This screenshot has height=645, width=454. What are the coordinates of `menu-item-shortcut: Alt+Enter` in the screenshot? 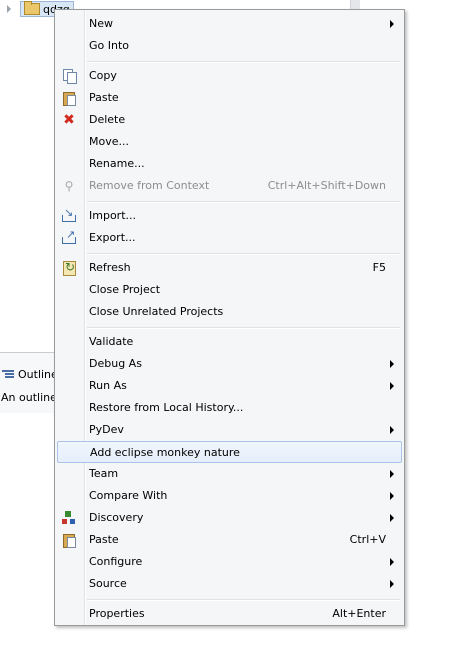 It's located at (359, 613).